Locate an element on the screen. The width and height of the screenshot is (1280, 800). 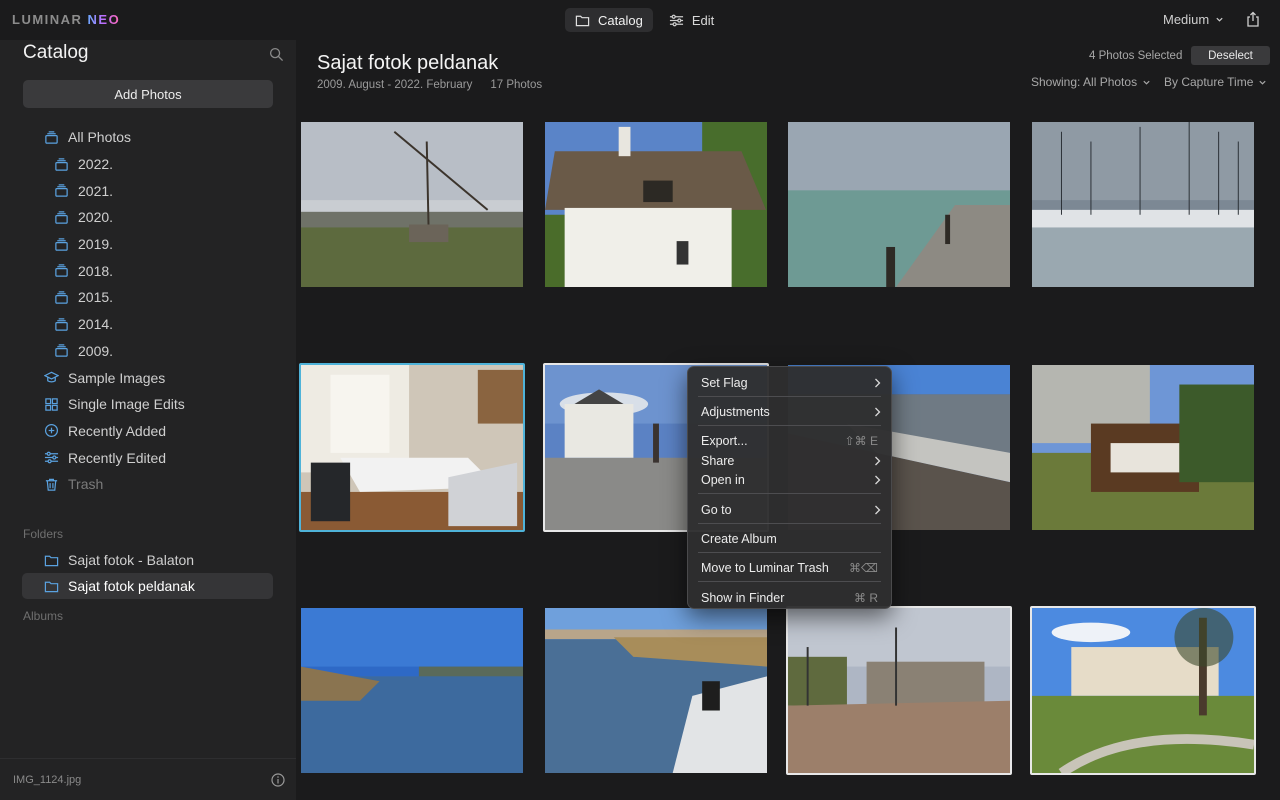
menu-item-set-flag: Set Flag is located at coordinates (791, 383).